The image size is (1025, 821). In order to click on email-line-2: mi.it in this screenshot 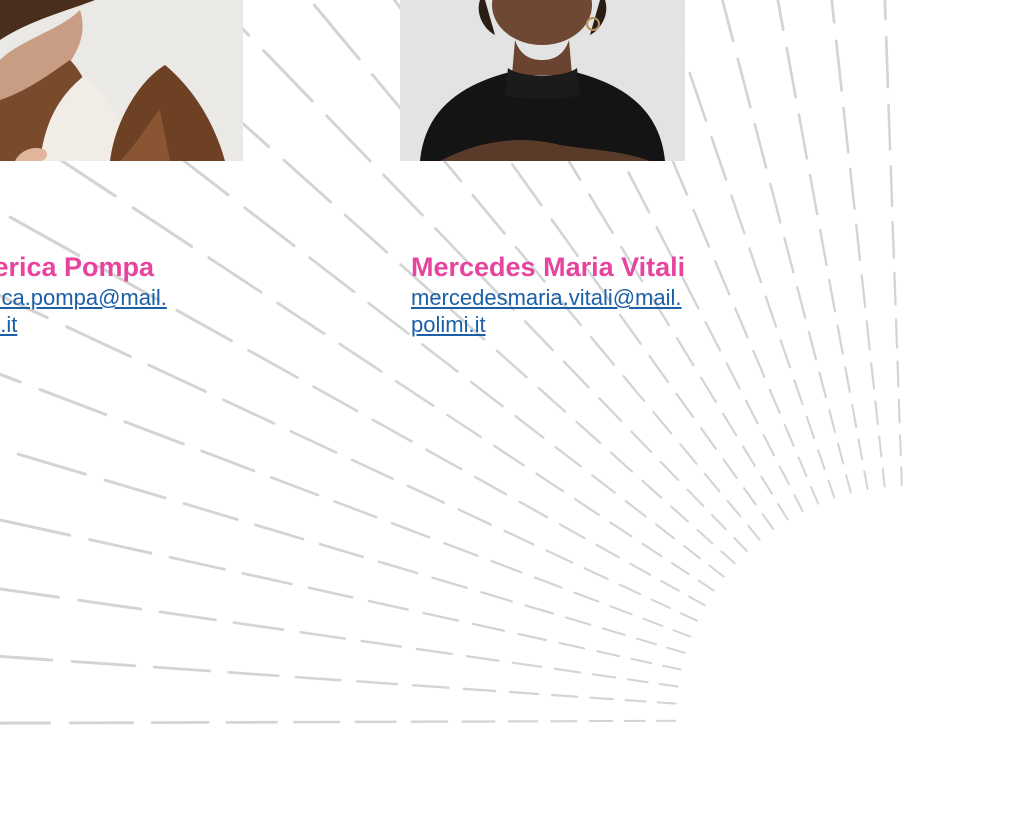, I will do `click(83, 324)`.